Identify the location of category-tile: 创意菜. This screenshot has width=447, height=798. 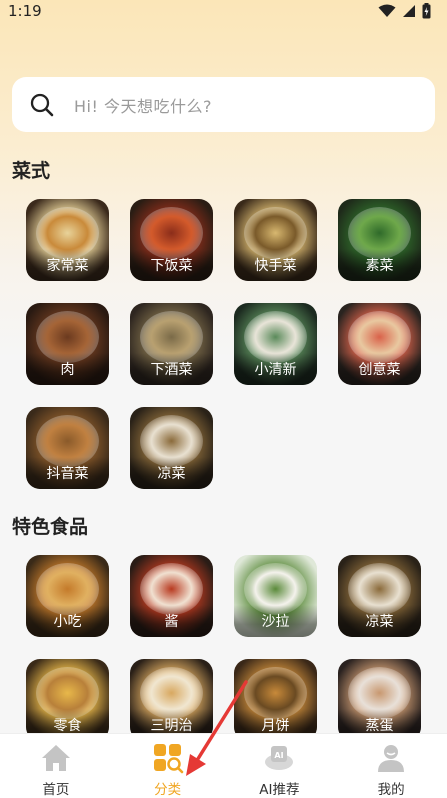
(379, 344).